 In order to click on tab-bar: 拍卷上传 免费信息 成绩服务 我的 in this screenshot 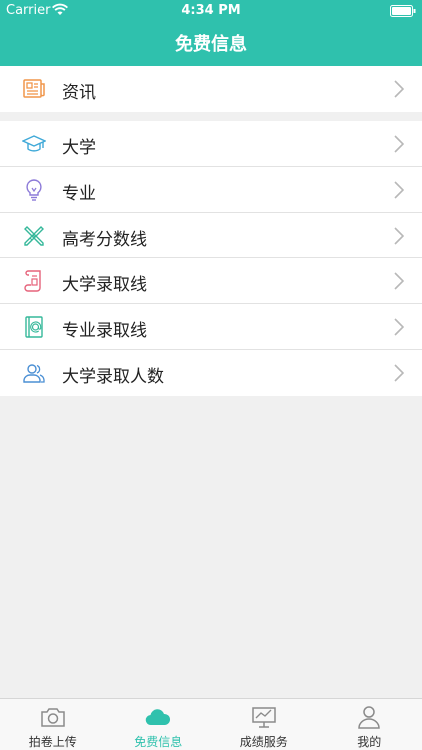, I will do `click(211, 724)`.